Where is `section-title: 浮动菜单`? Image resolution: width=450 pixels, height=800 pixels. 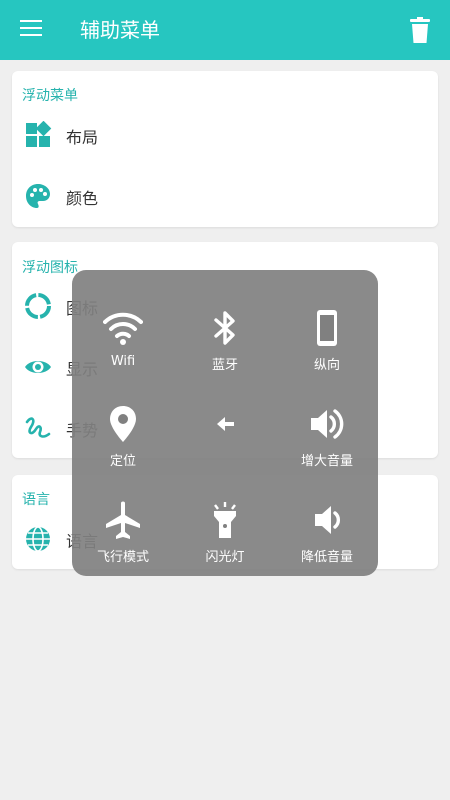
section-title: 浮动菜单 is located at coordinates (50, 96).